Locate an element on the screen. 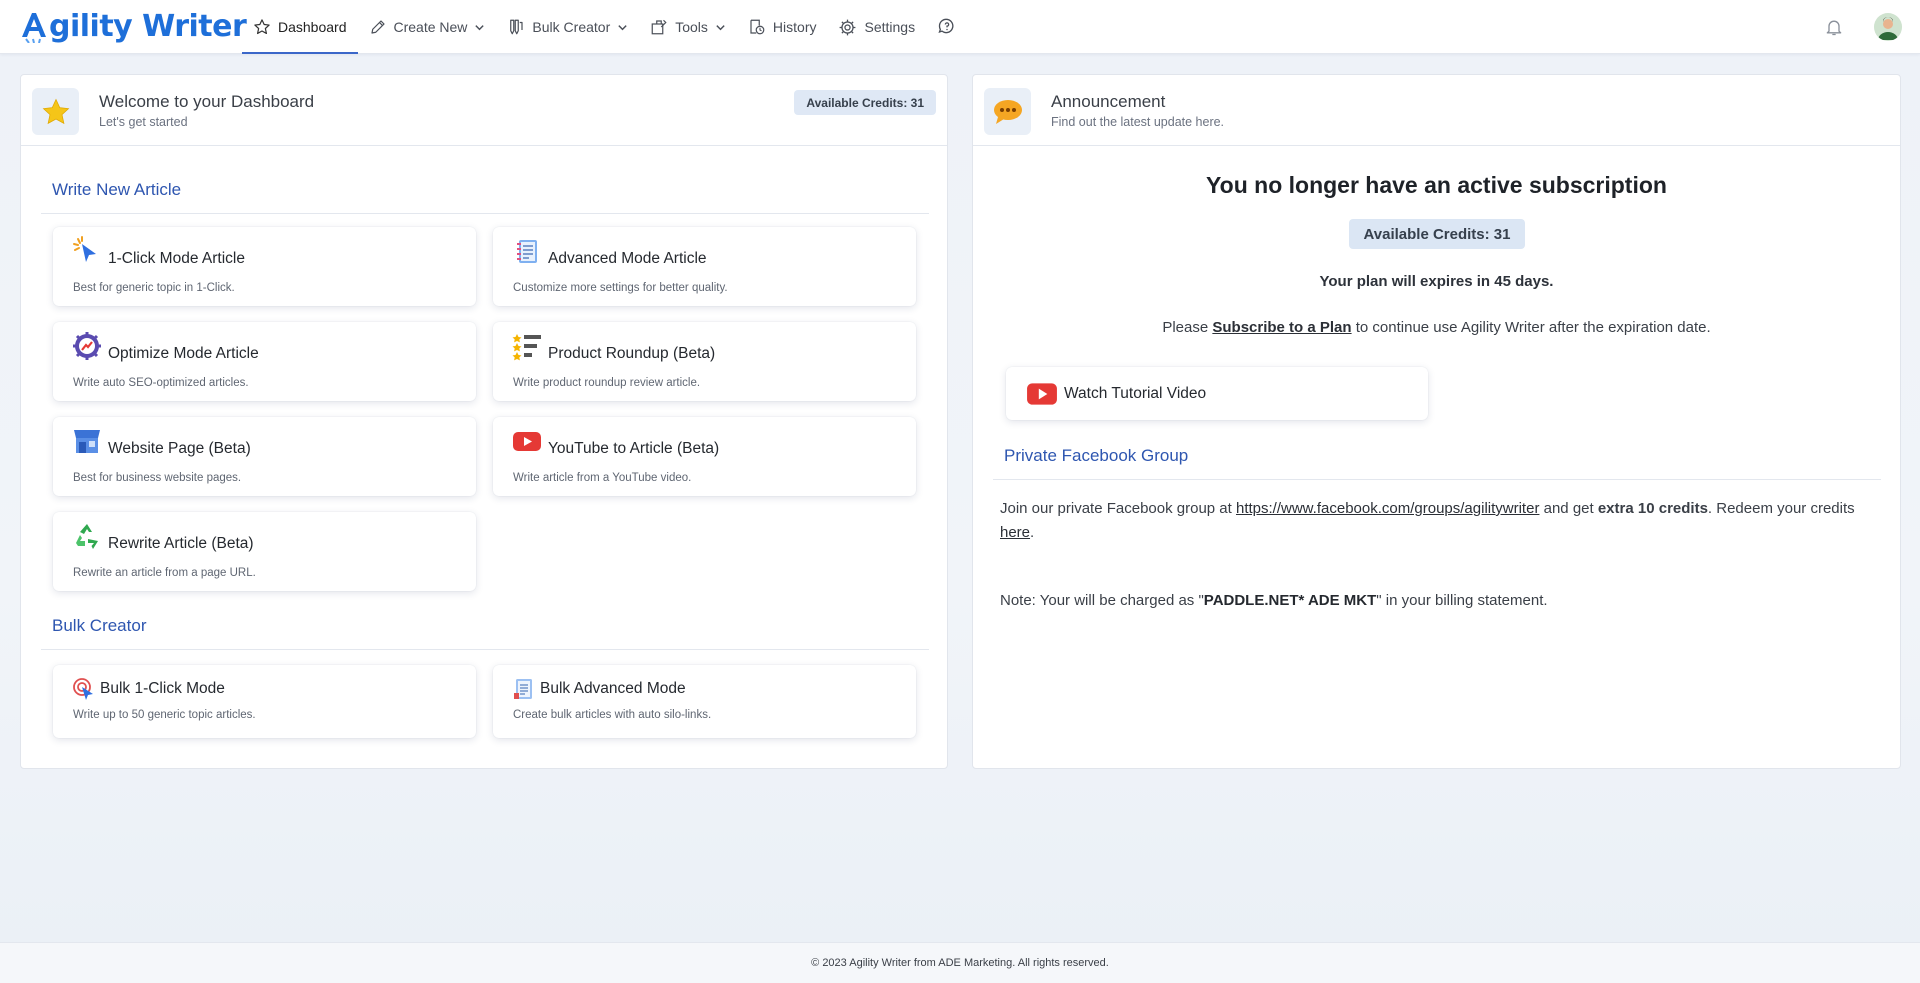 The image size is (1920, 983). speech-bubble-icon is located at coordinates (1007, 111).